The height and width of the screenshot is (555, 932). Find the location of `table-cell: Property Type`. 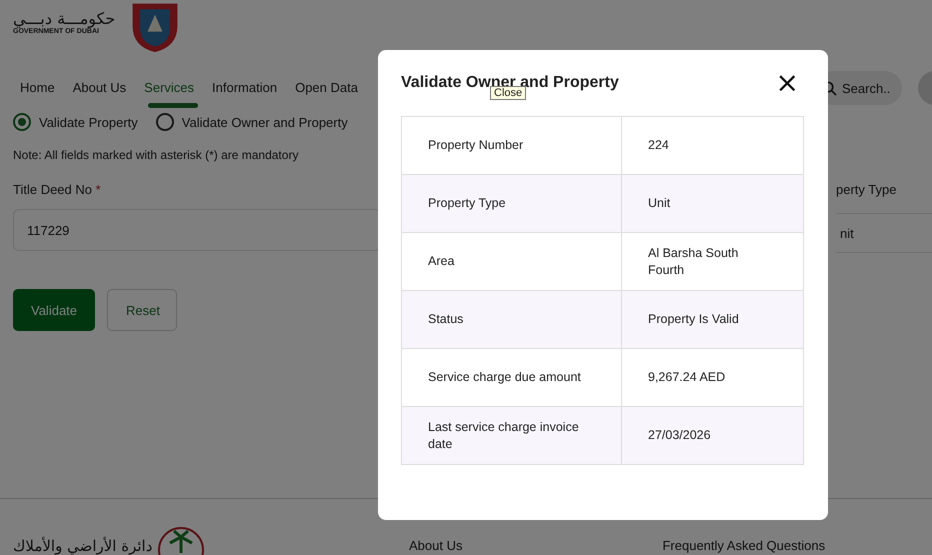

table-cell: Property Type is located at coordinates (512, 203).